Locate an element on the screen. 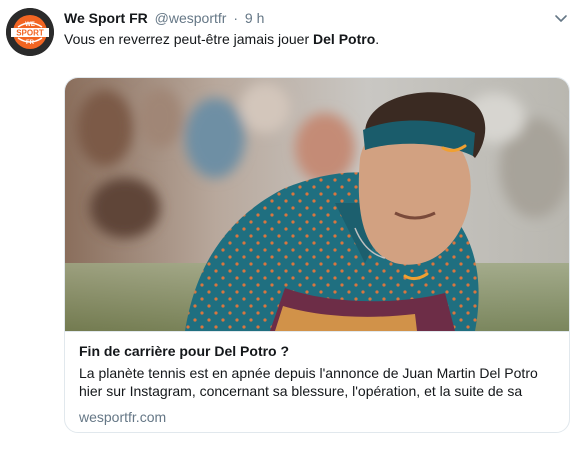 The height and width of the screenshot is (450, 578). avatar: WE SPORT FR is located at coordinates (30, 32).